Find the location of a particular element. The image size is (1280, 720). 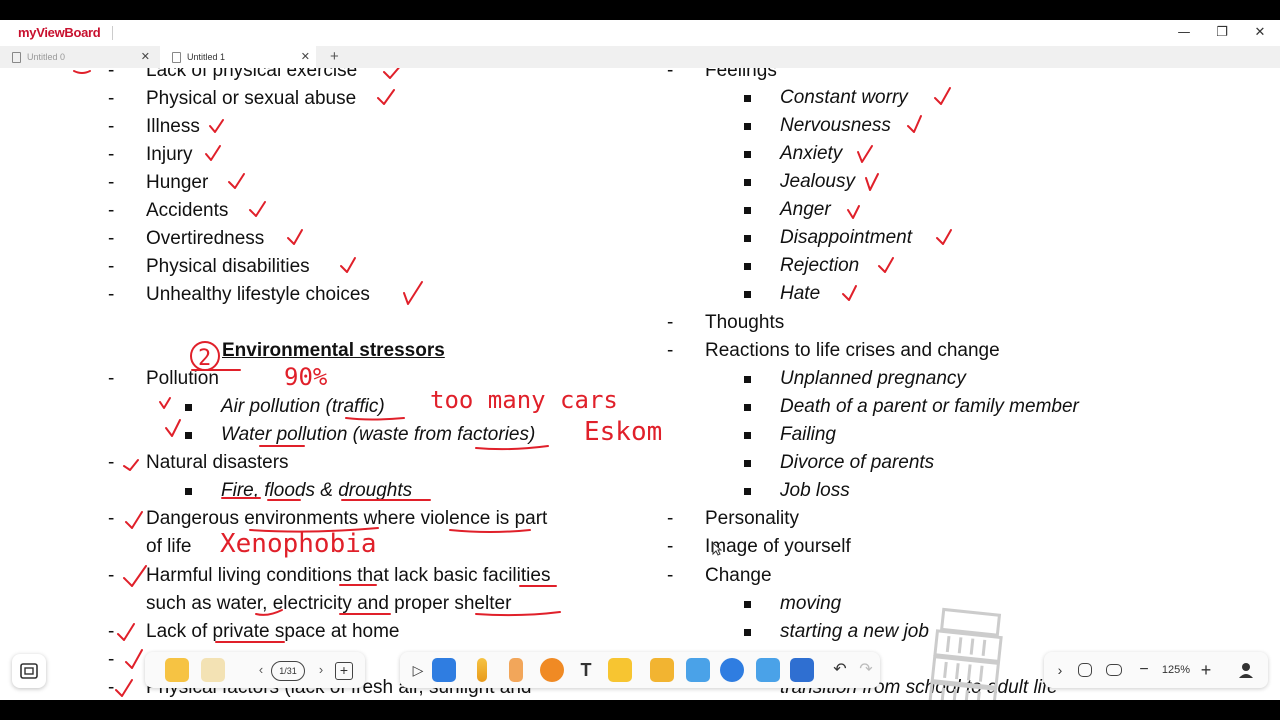

tab-untitled-0: Untitled 0 ✕ is located at coordinates (78, 57).